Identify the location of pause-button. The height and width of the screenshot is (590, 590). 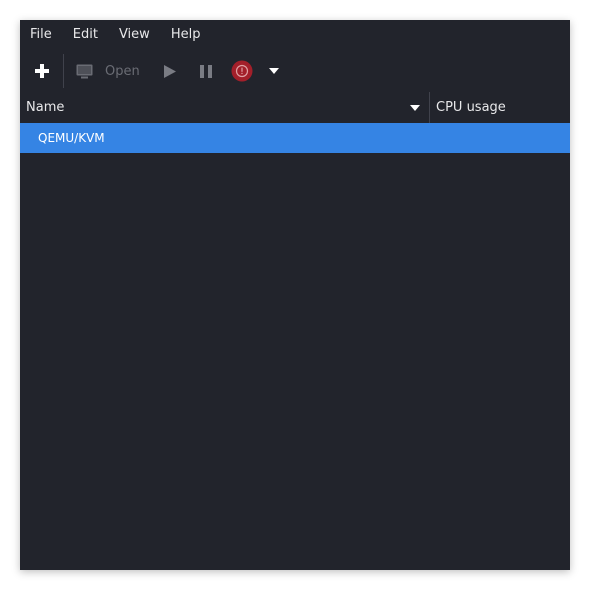
(206, 71).